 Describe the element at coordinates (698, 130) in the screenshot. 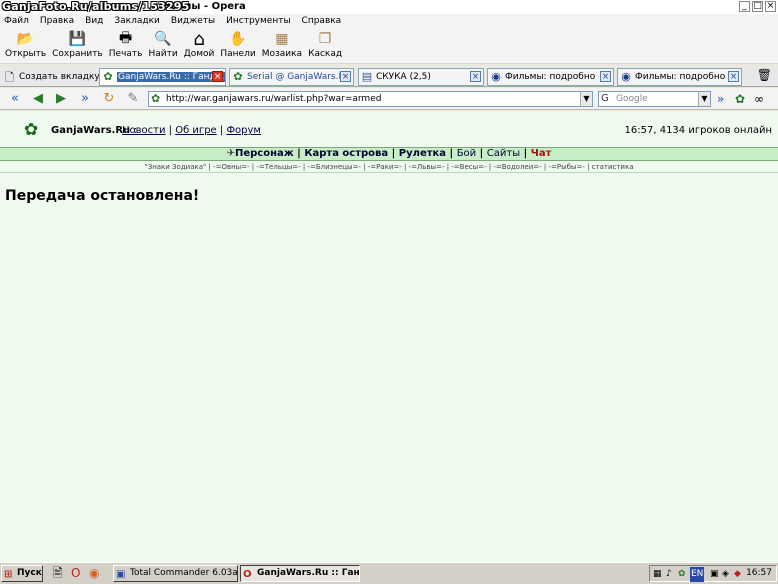

I see `online-status: 16:57, 4134 игроков онлайн` at that location.